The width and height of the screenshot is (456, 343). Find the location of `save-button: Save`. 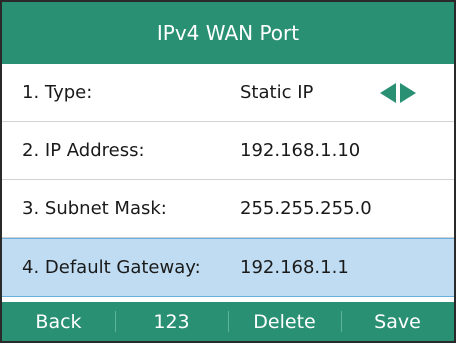

save-button: Save is located at coordinates (397, 321).